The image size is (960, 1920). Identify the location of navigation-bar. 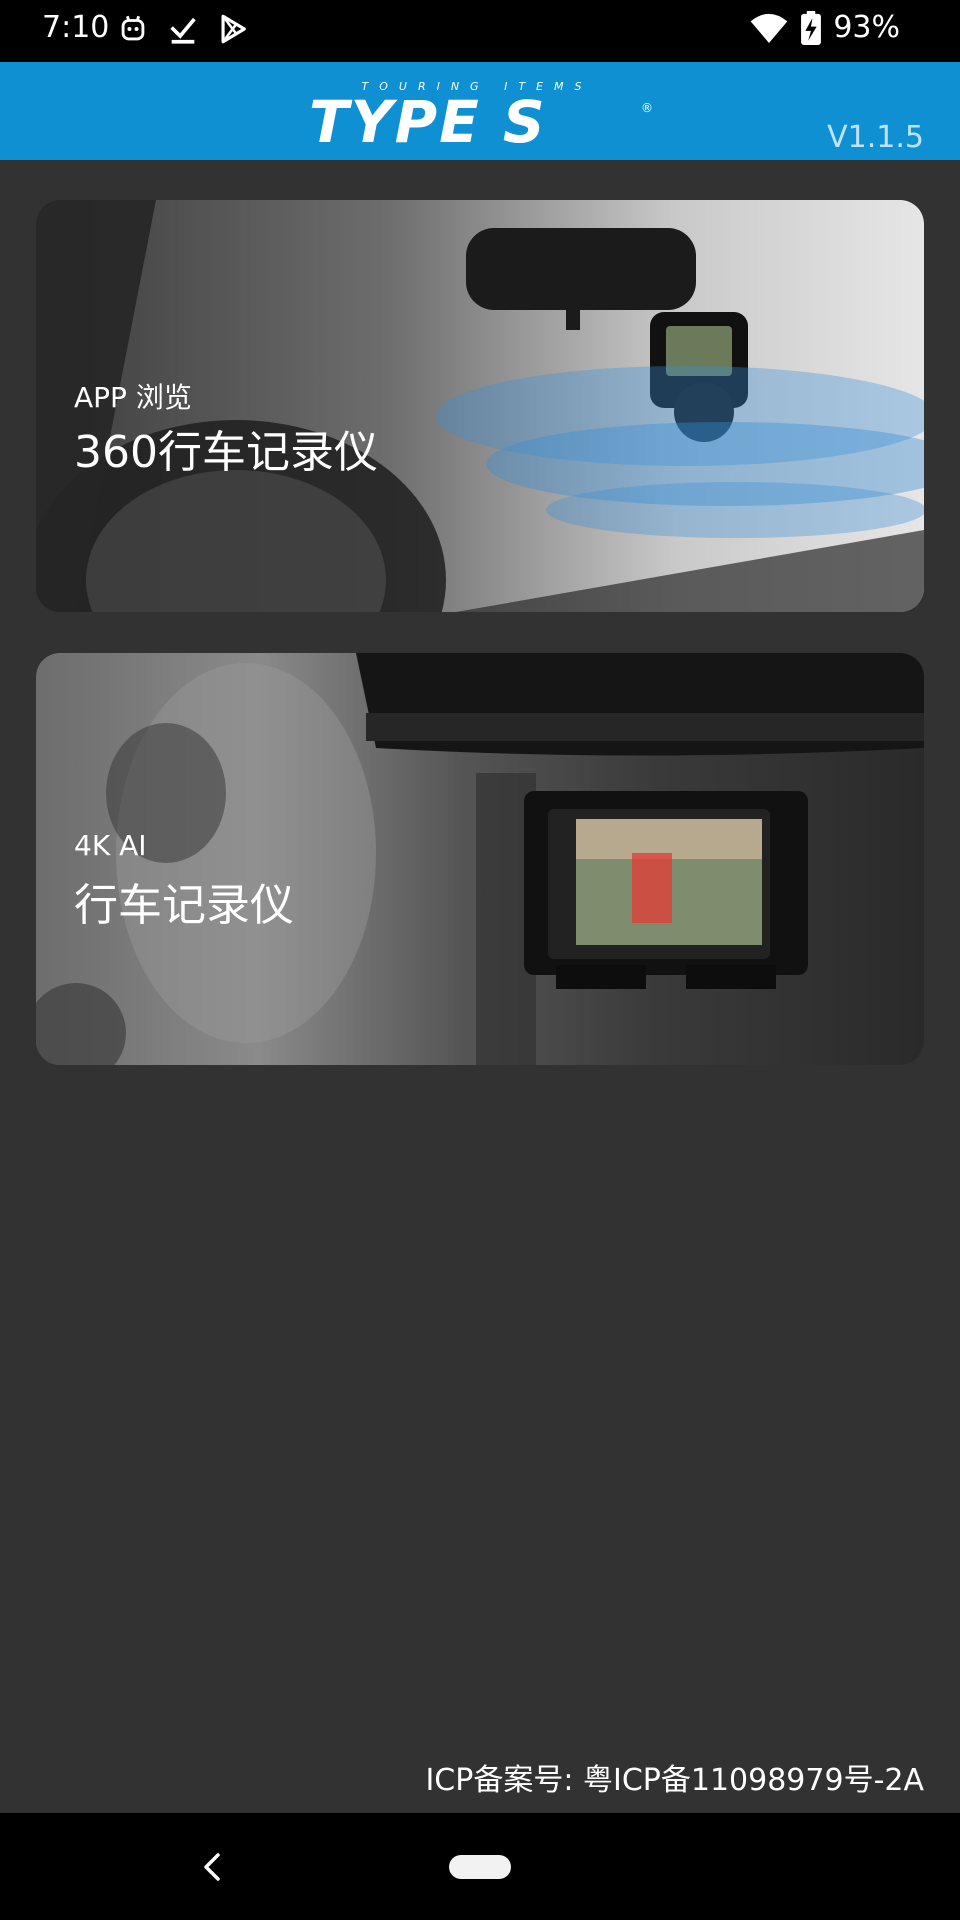
(480, 1866).